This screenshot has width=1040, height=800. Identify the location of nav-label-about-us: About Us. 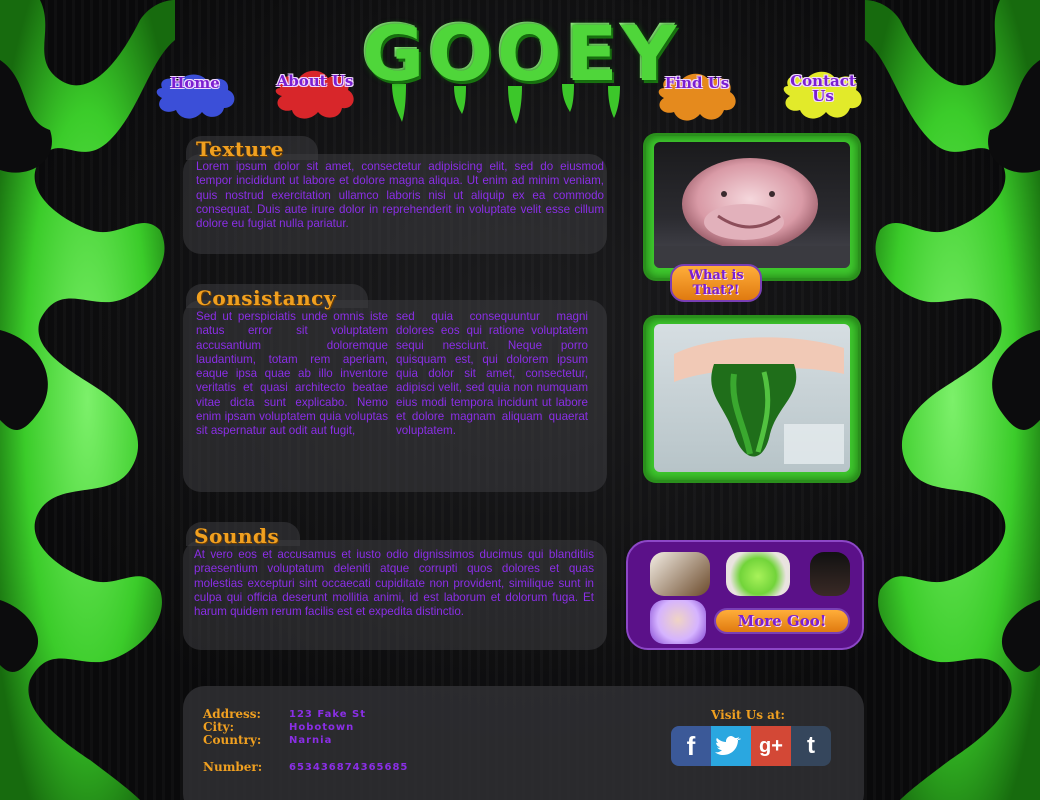
(315, 81).